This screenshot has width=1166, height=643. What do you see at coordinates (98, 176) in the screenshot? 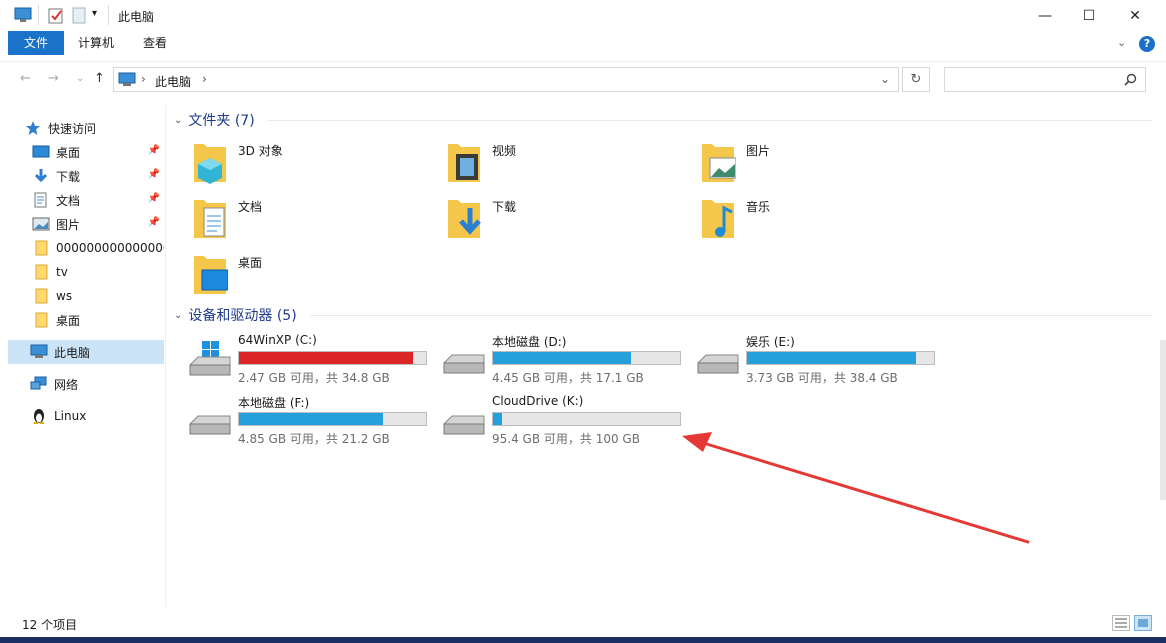
I see `sidebar-item-downloads: 下载 📌` at bounding box center [98, 176].